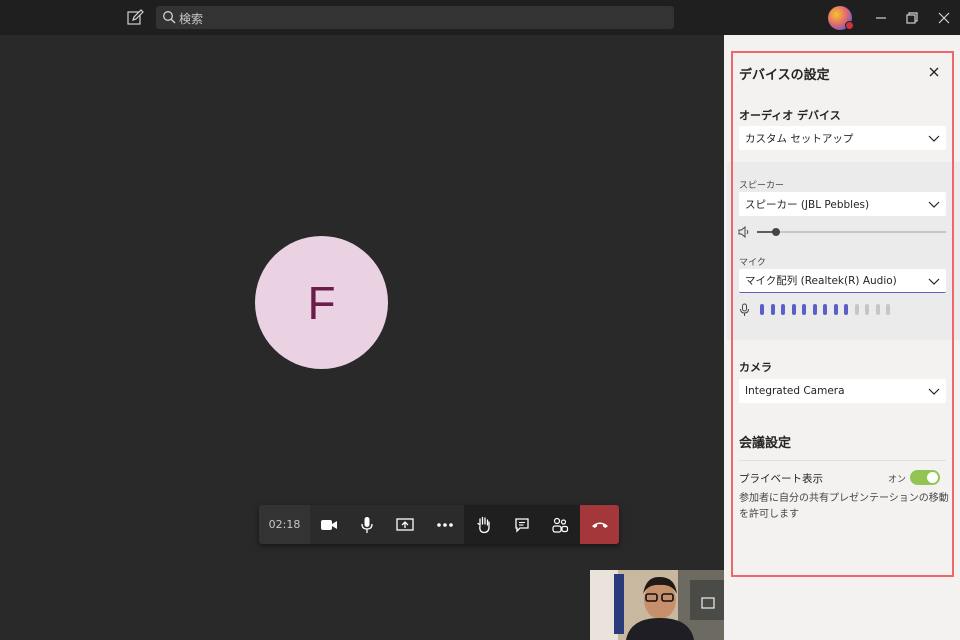 Image resolution: width=960 pixels, height=640 pixels. I want to click on hang-up-icon, so click(599, 525).